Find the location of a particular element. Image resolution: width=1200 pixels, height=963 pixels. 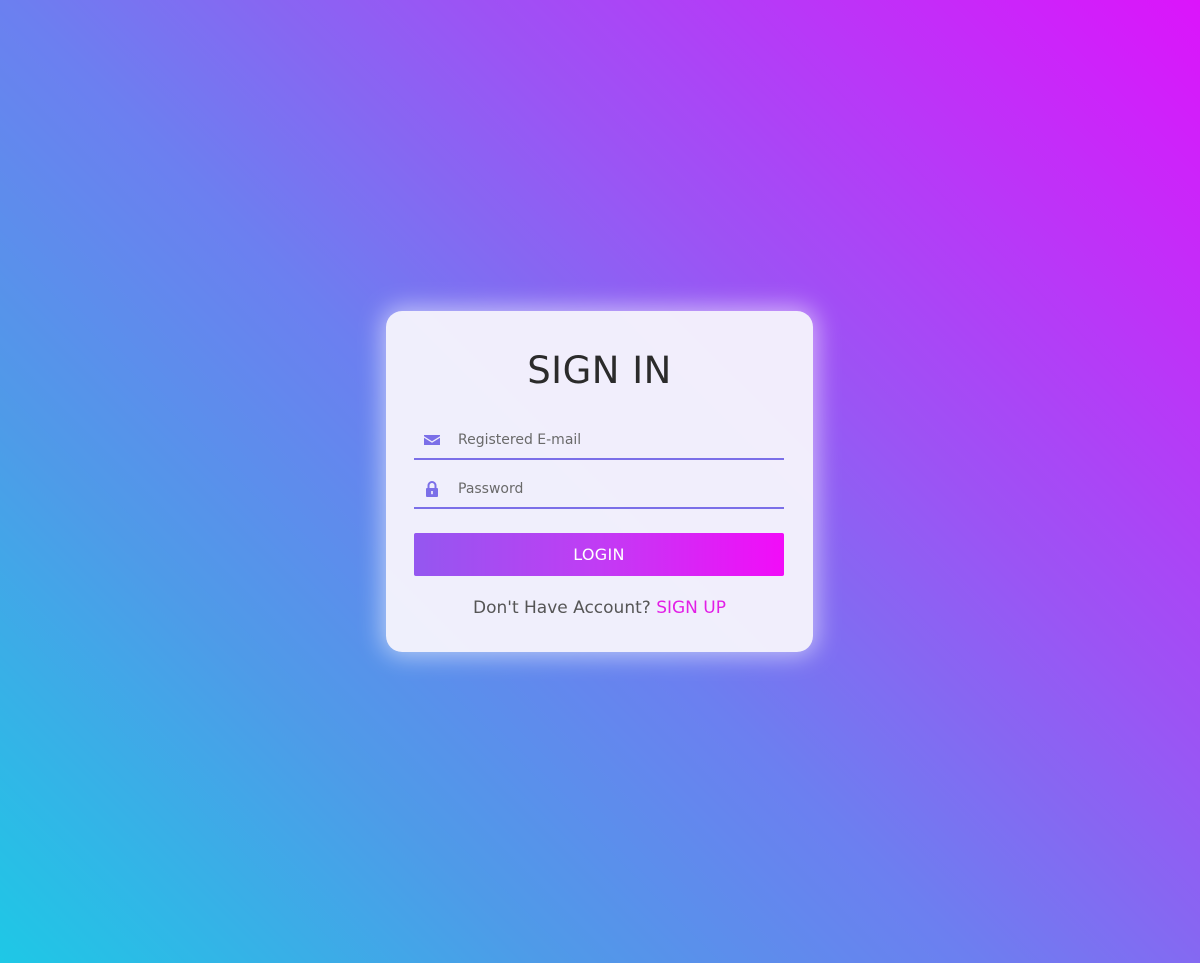

email-field is located at coordinates (599, 441).